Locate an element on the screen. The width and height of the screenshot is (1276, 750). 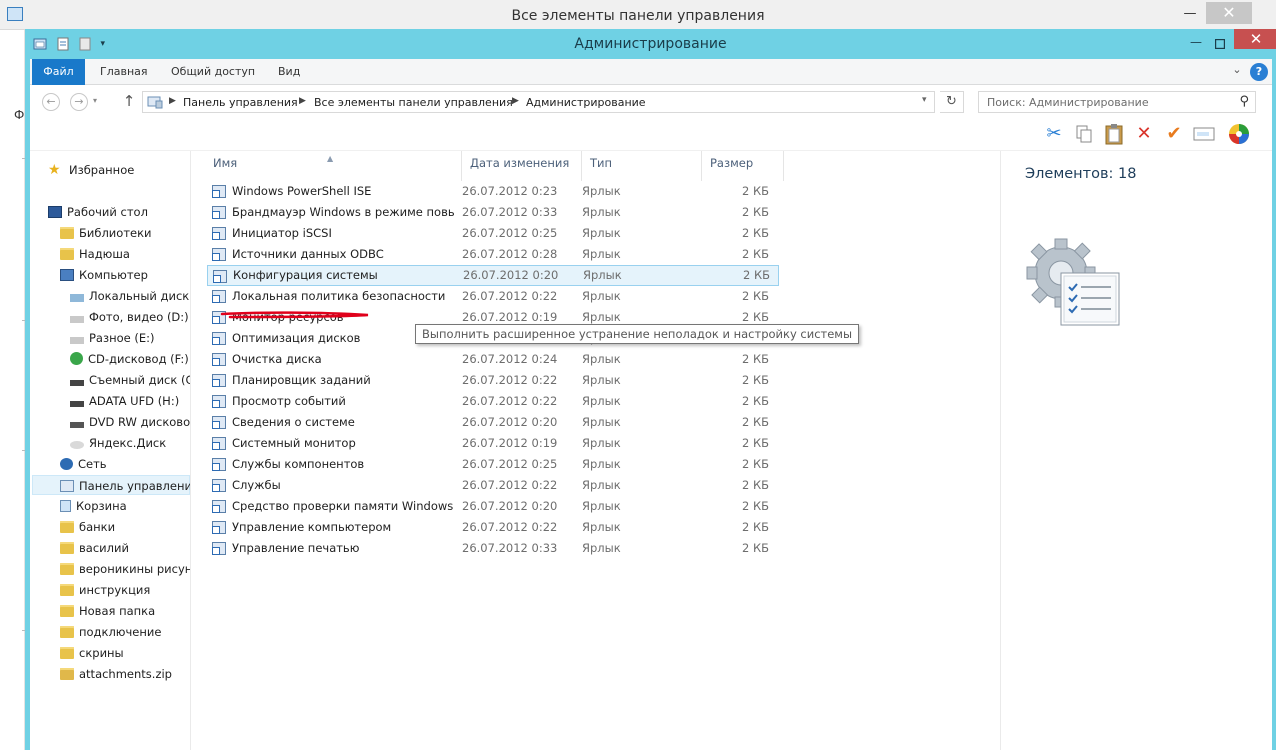
color-wheel-icon is located at coordinates (1239, 134).